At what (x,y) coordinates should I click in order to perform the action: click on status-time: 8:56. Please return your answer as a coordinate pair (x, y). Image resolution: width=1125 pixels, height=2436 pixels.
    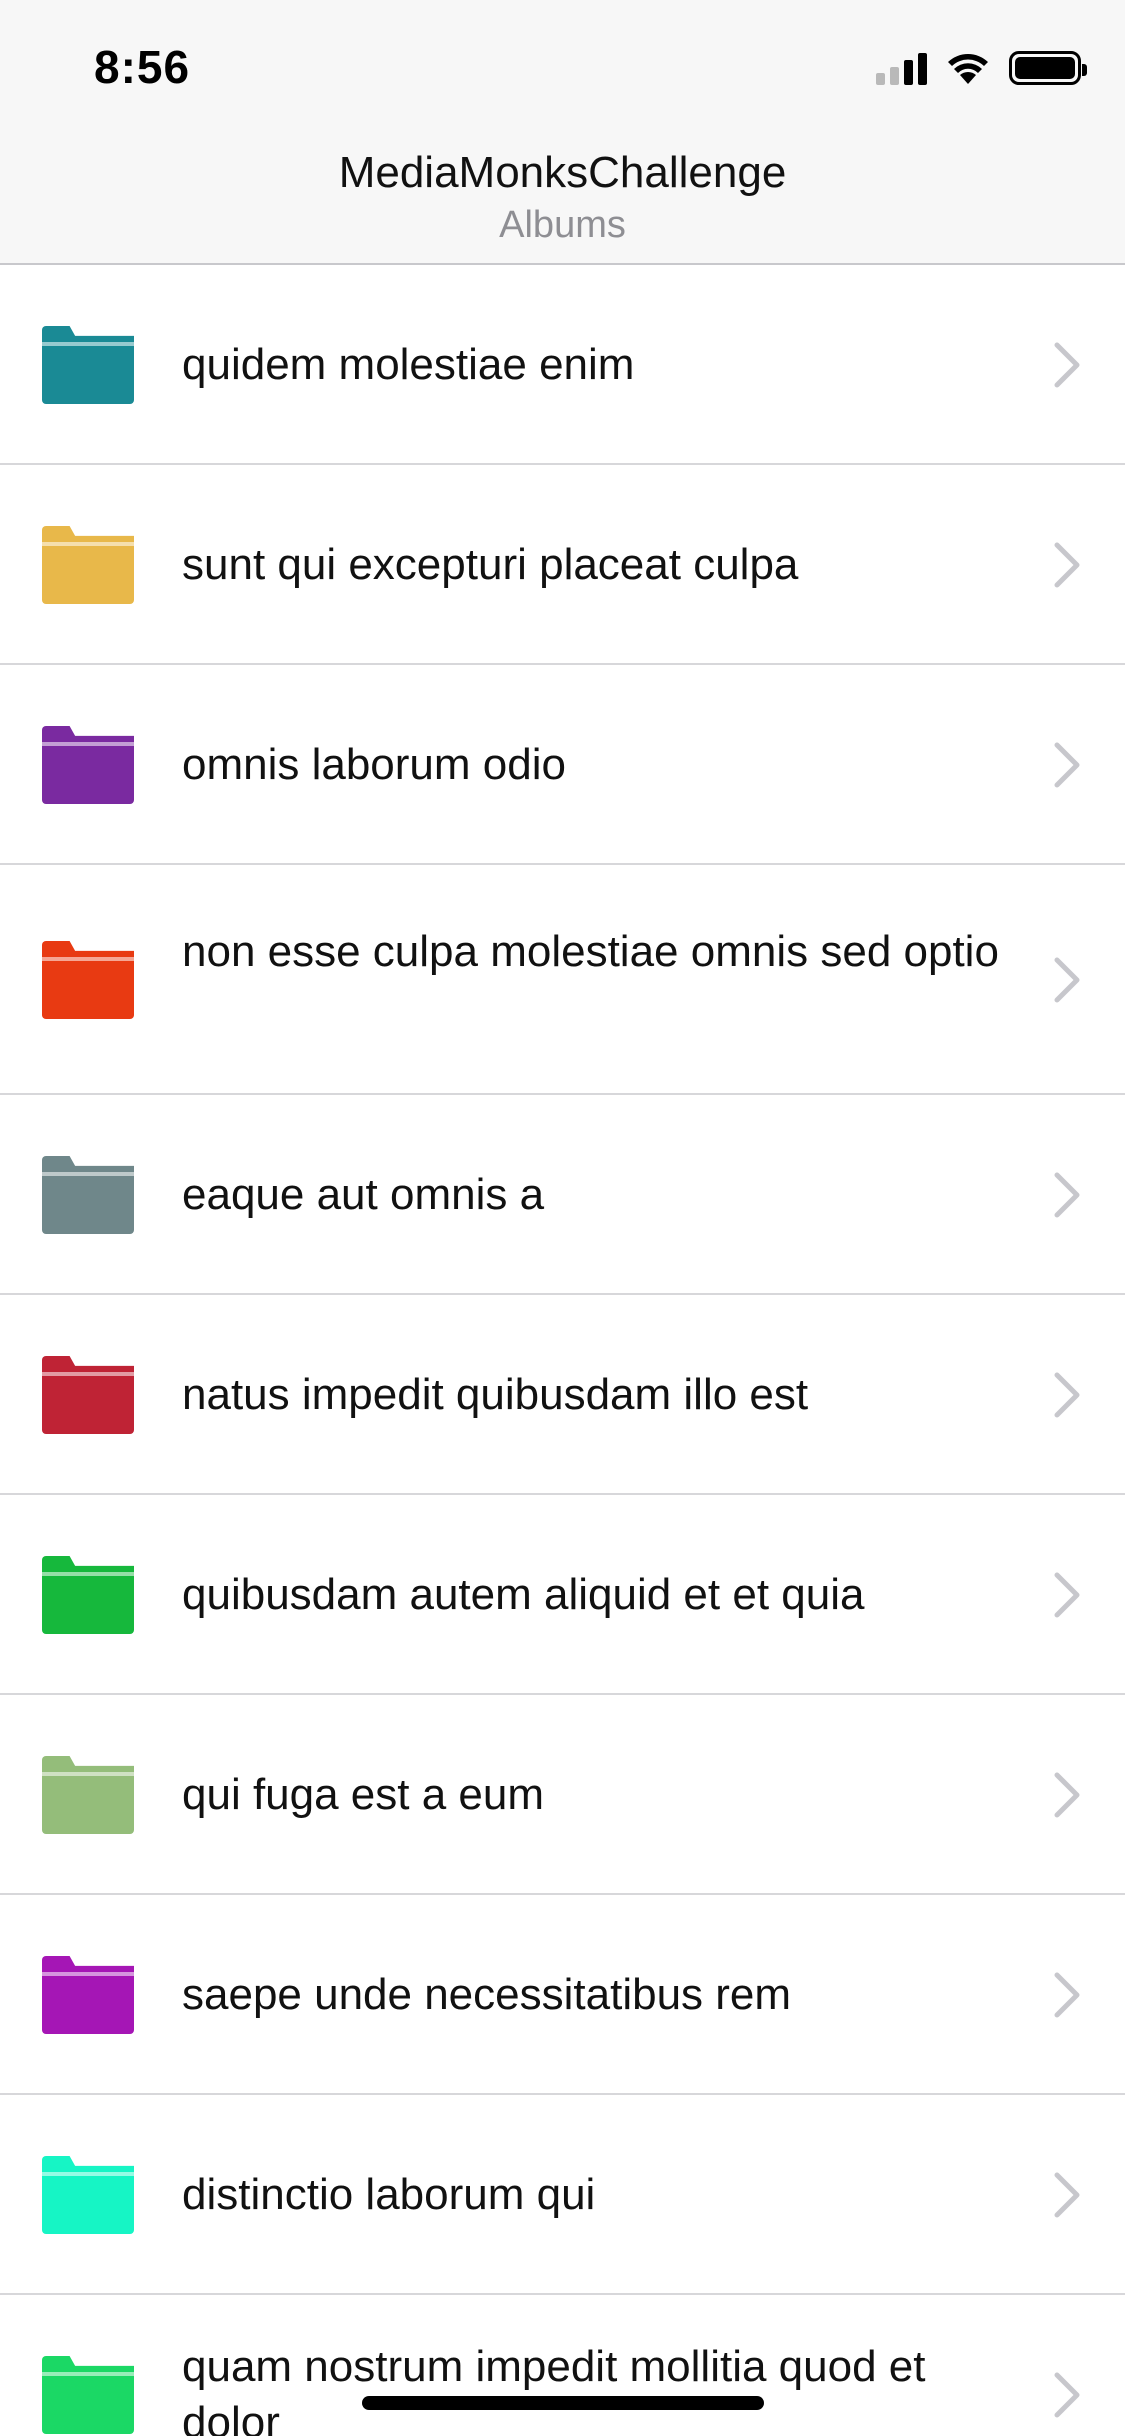
    Looking at the image, I should click on (142, 67).